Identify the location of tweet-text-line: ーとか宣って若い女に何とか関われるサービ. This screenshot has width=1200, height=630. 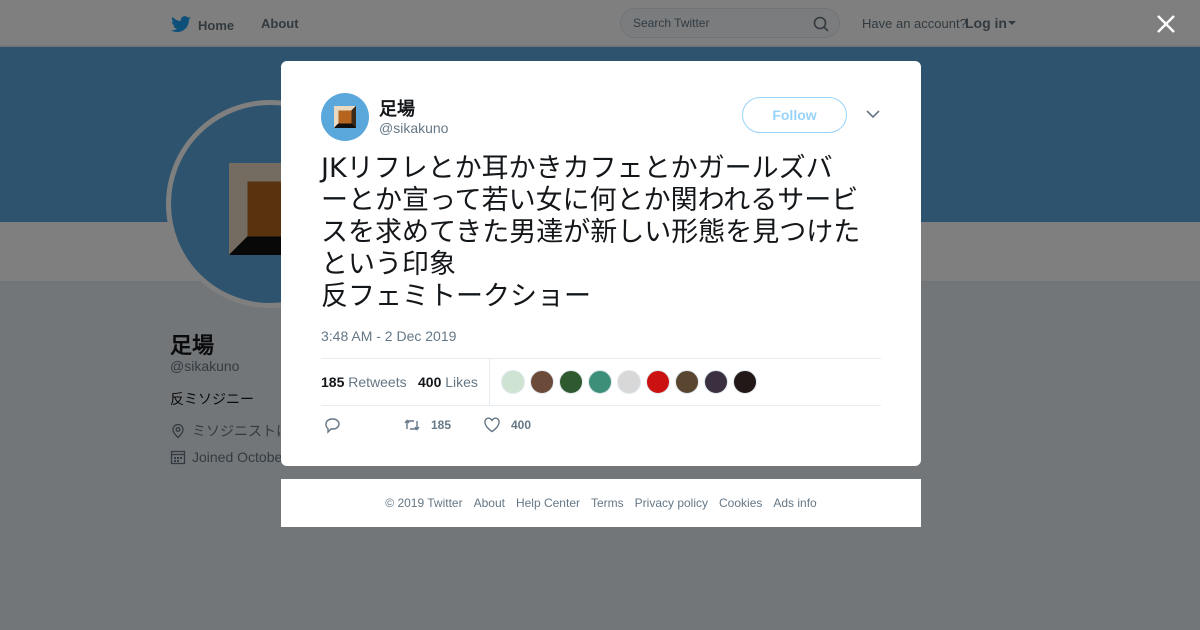
(590, 200).